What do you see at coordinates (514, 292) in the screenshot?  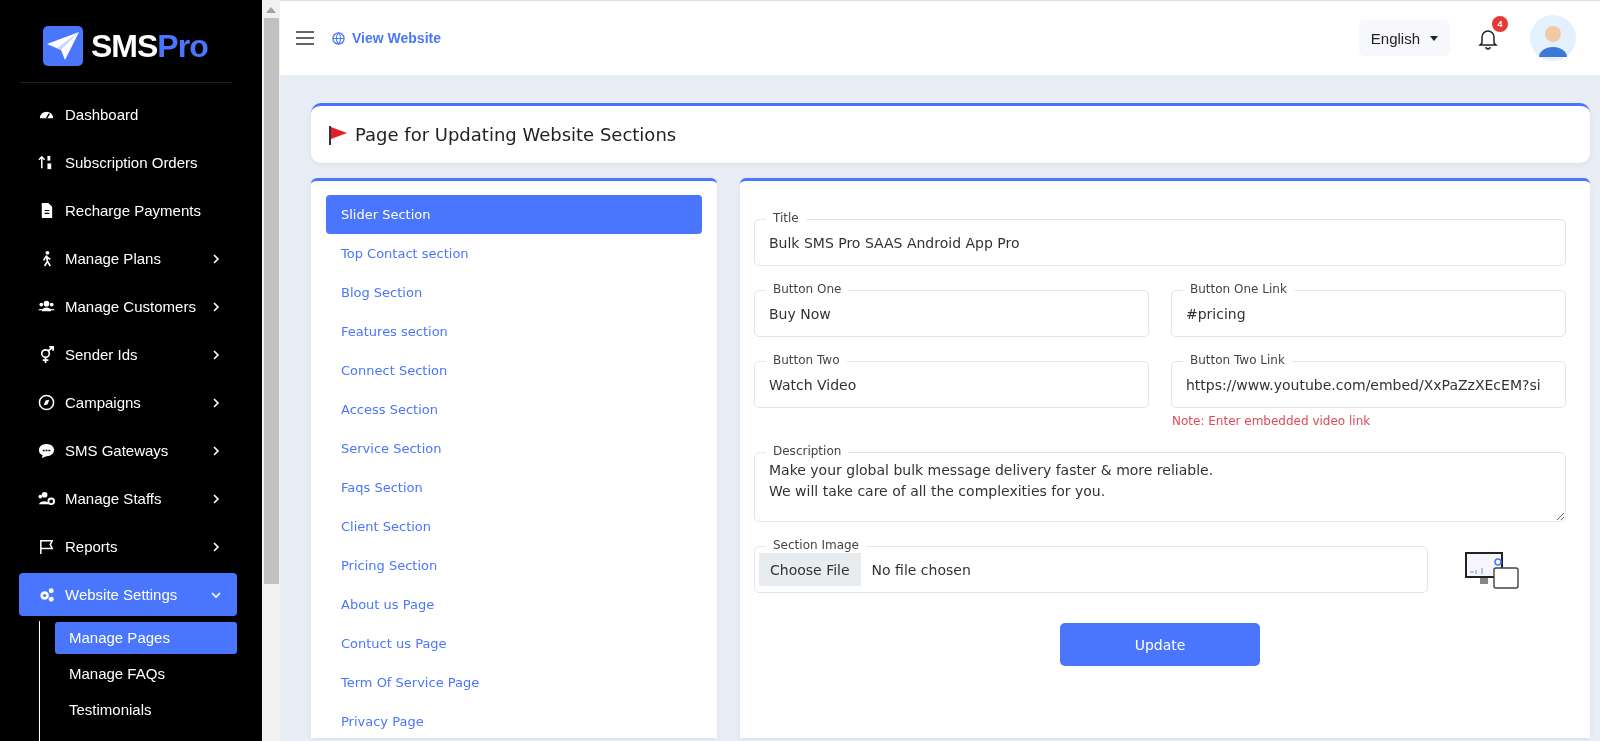 I see `section-tab: Blog Section` at bounding box center [514, 292].